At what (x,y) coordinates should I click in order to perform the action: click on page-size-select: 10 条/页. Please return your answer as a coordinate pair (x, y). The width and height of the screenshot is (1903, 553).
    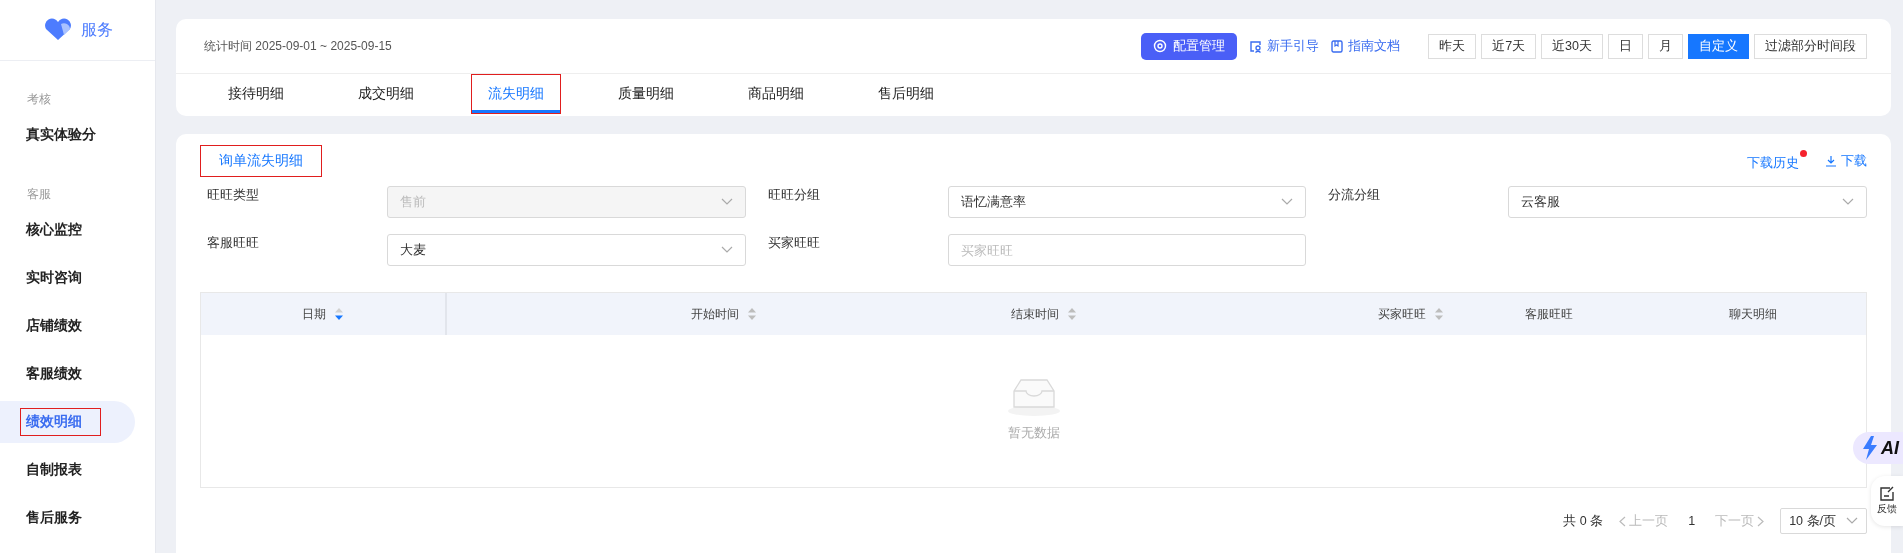
    Looking at the image, I should click on (1823, 521).